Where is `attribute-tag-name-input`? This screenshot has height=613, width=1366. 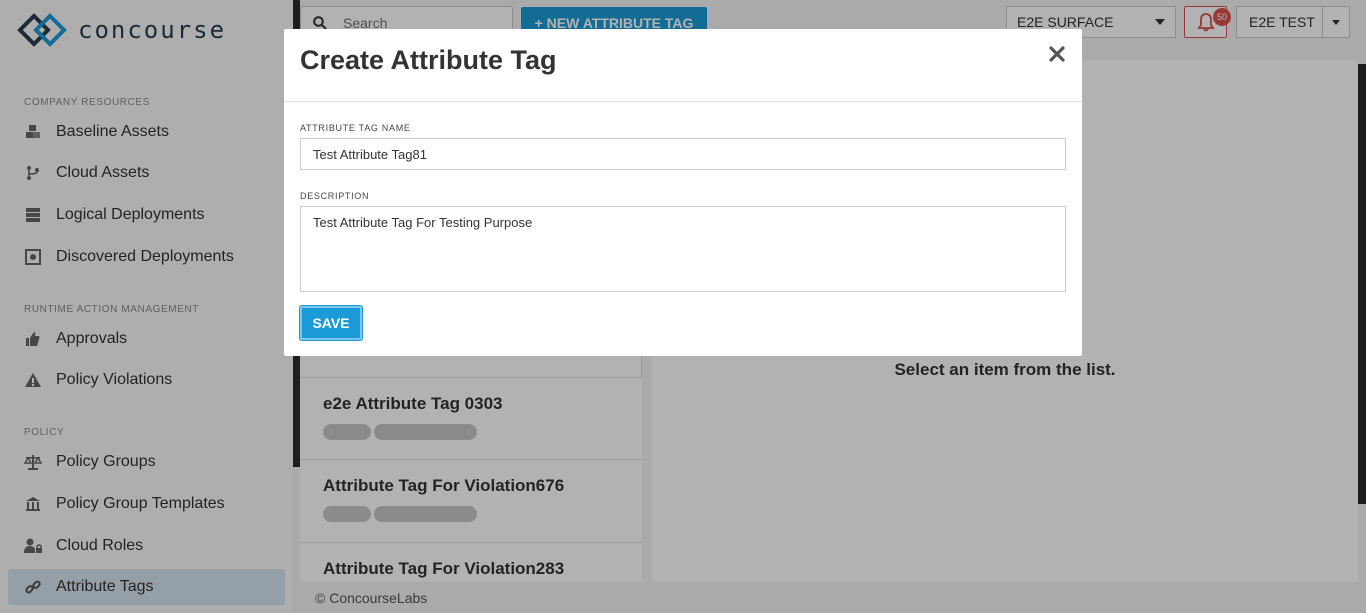 attribute-tag-name-input is located at coordinates (683, 154).